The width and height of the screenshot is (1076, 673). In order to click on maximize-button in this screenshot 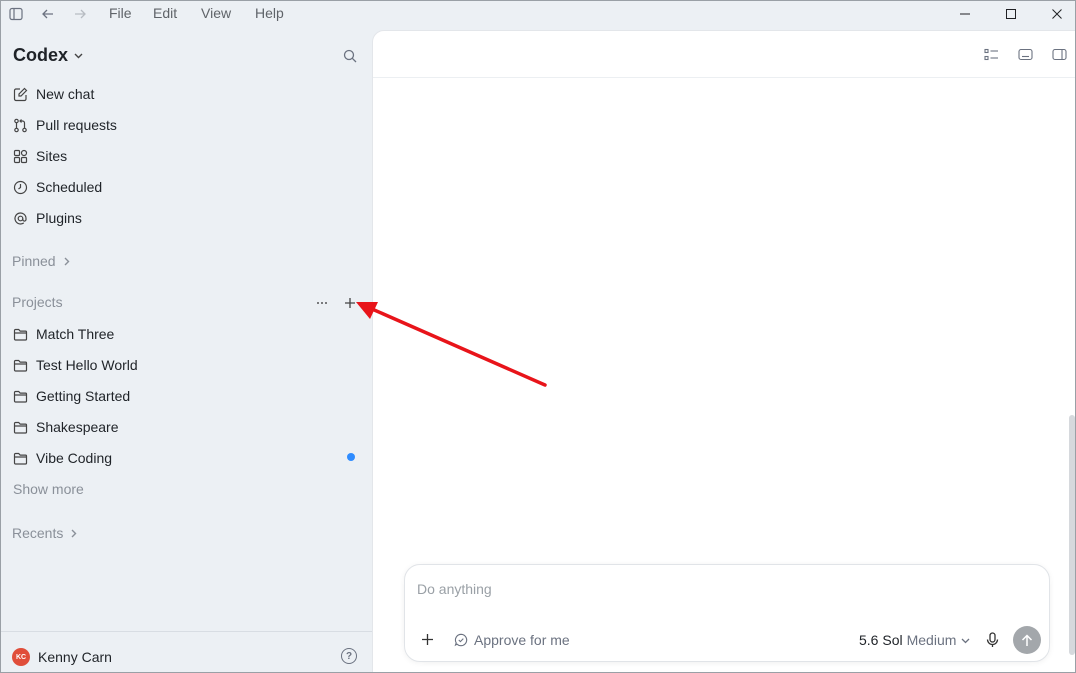, I will do `click(1011, 14)`.